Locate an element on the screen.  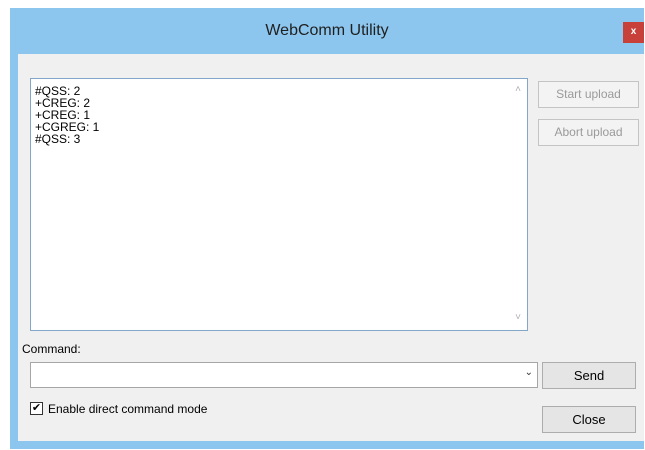
direct-command-mode-label: Enable direct command mode is located at coordinates (128, 409).